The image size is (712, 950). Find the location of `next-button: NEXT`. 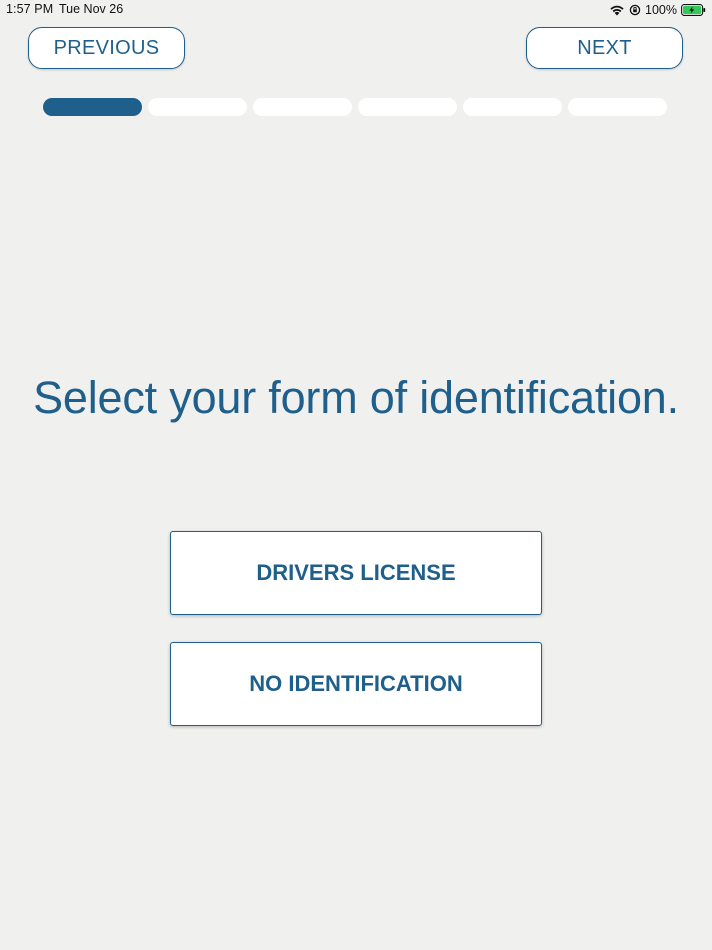

next-button: NEXT is located at coordinates (604, 48).